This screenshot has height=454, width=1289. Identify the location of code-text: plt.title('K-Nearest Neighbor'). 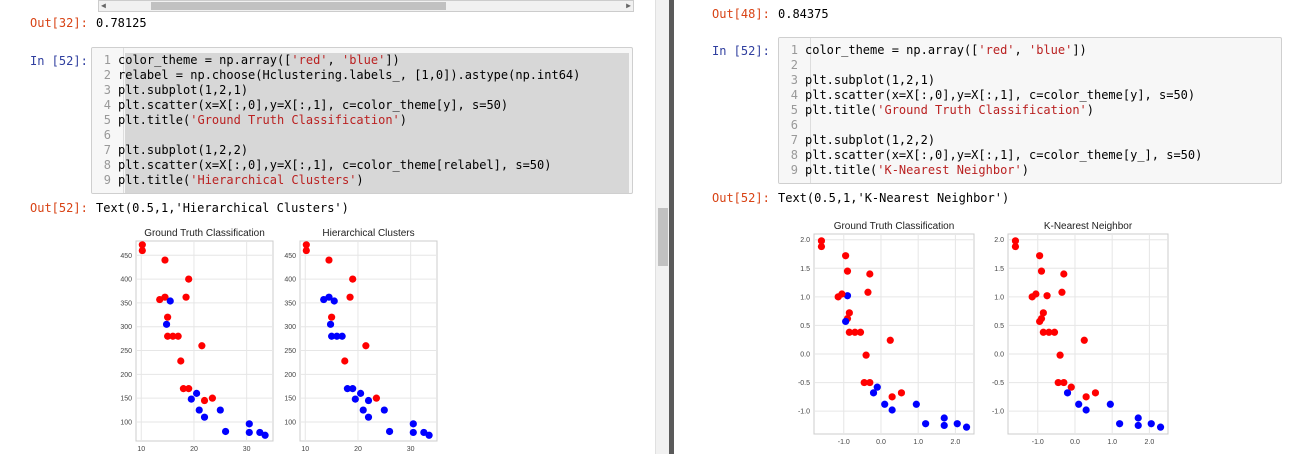
(917, 170).